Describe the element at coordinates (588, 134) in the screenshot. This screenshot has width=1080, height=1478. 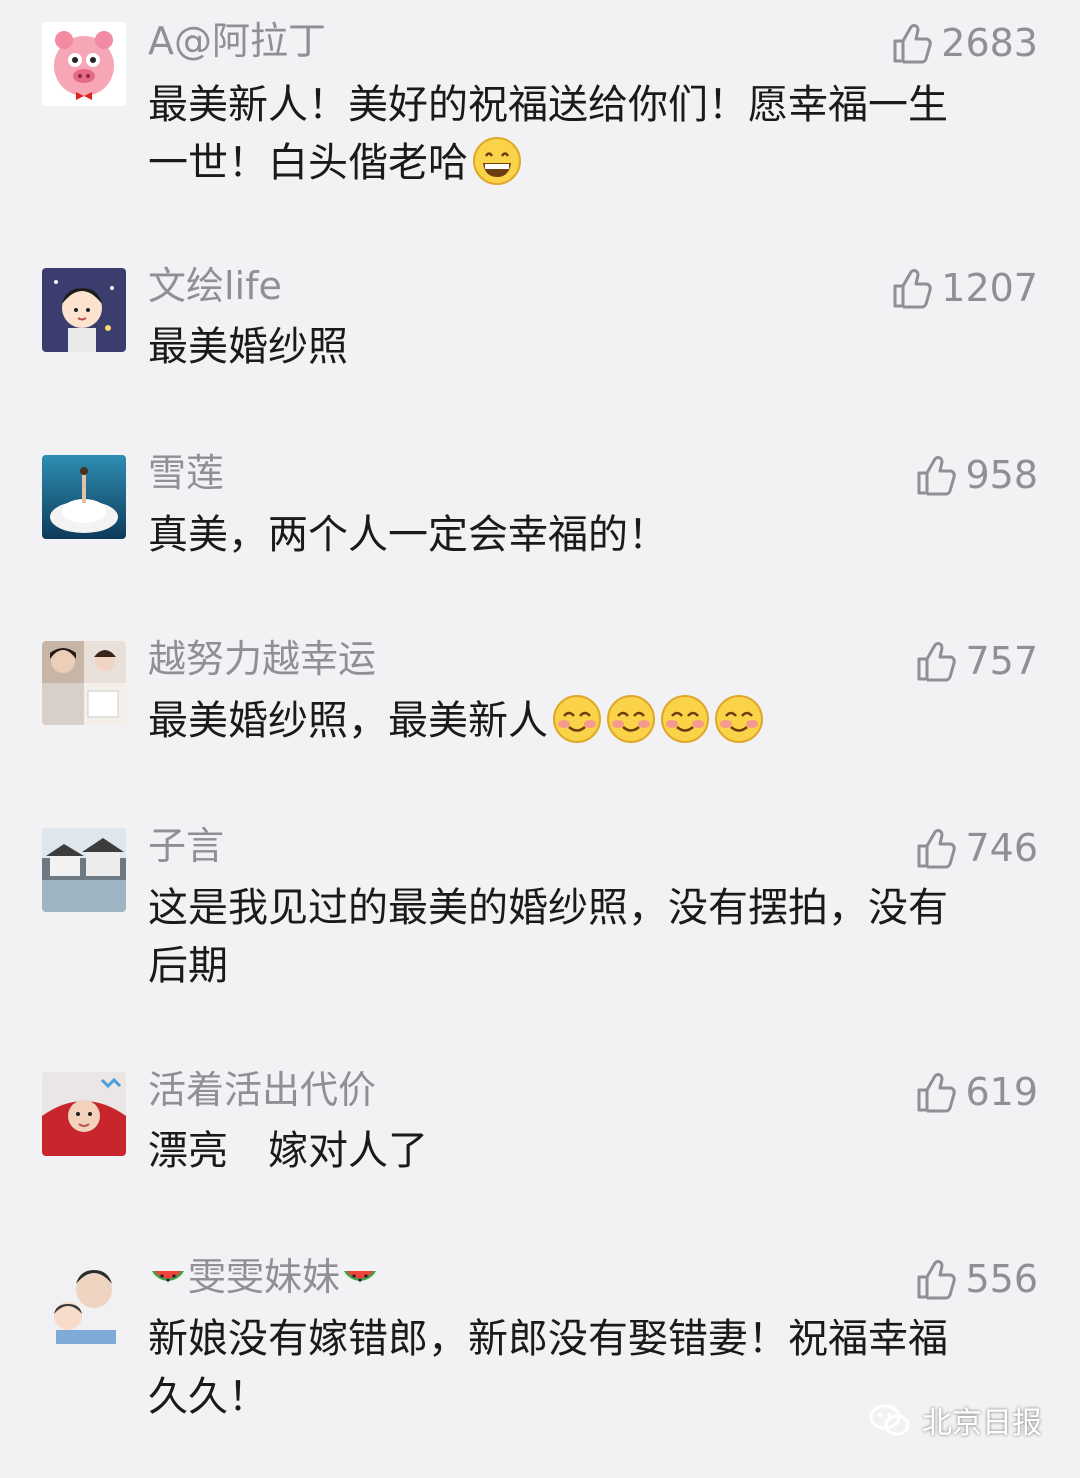
I see `comment-text: 最美新人！美好的祝福送给你们！愿幸福一生 一世！白头偕老哈` at that location.